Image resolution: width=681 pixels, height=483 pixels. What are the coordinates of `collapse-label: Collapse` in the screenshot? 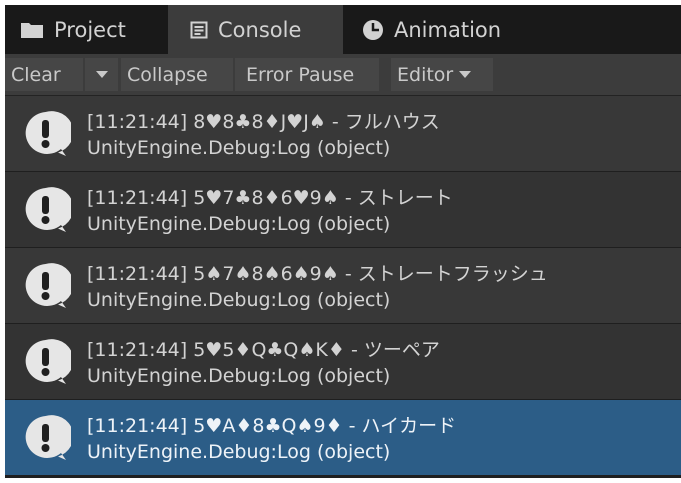 It's located at (167, 74).